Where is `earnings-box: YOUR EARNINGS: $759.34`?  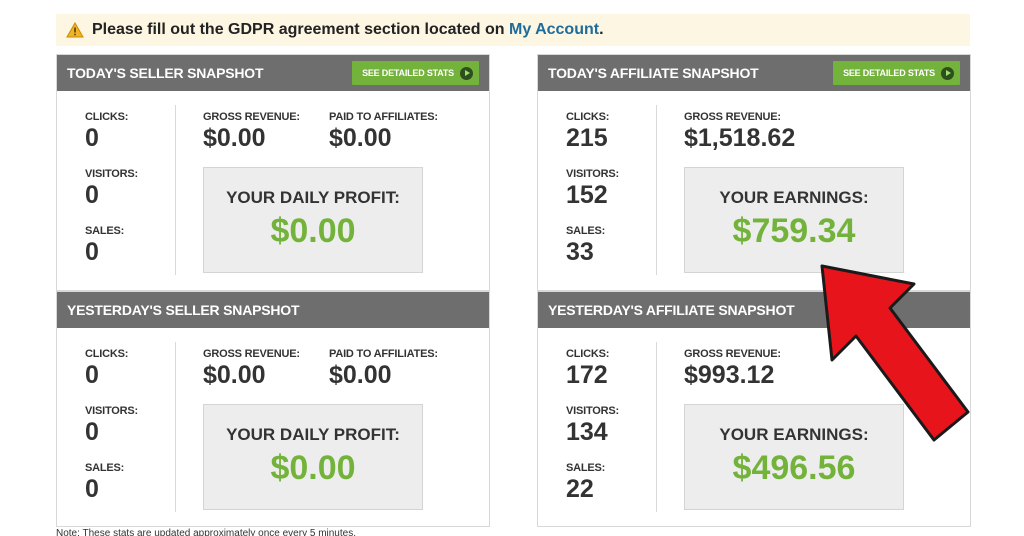
earnings-box: YOUR EARNINGS: $759.34 is located at coordinates (794, 220).